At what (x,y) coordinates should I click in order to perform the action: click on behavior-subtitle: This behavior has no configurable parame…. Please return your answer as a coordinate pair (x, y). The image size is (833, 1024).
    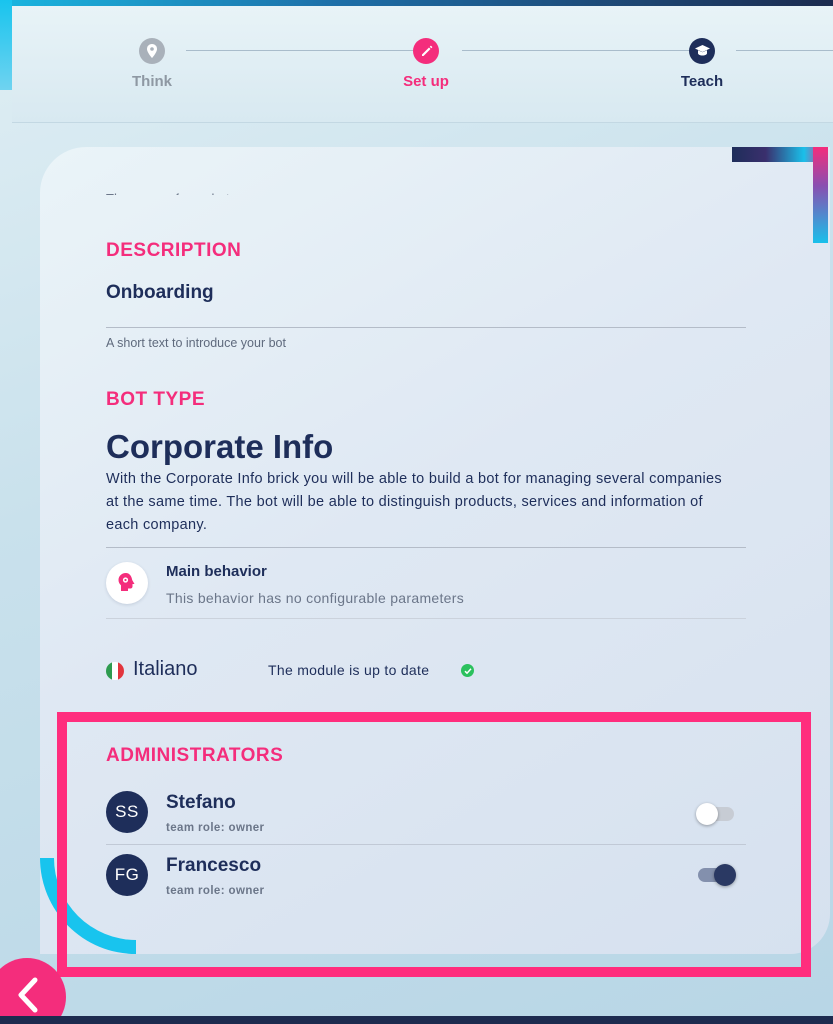
    Looking at the image, I should click on (315, 598).